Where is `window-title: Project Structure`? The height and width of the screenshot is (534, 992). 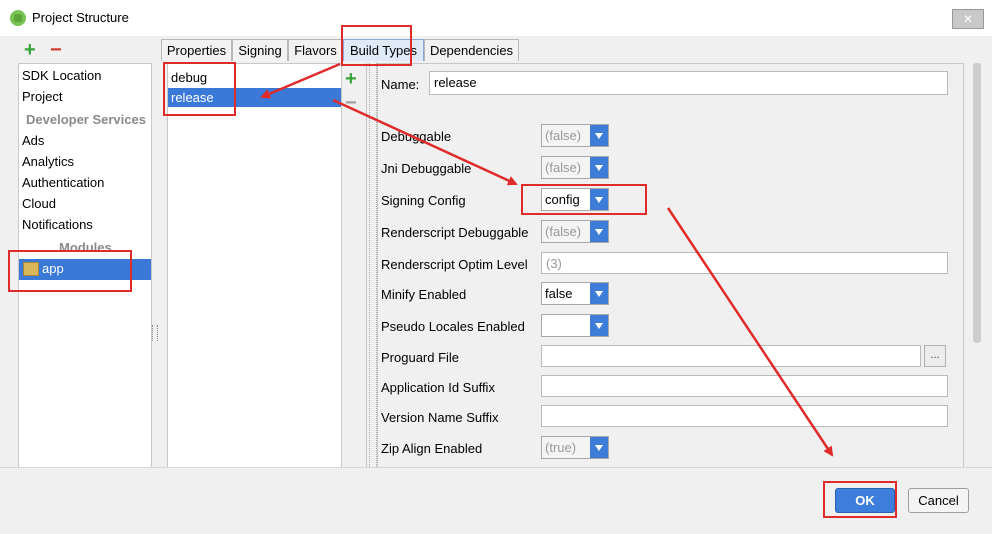
window-title: Project Structure is located at coordinates (80, 17).